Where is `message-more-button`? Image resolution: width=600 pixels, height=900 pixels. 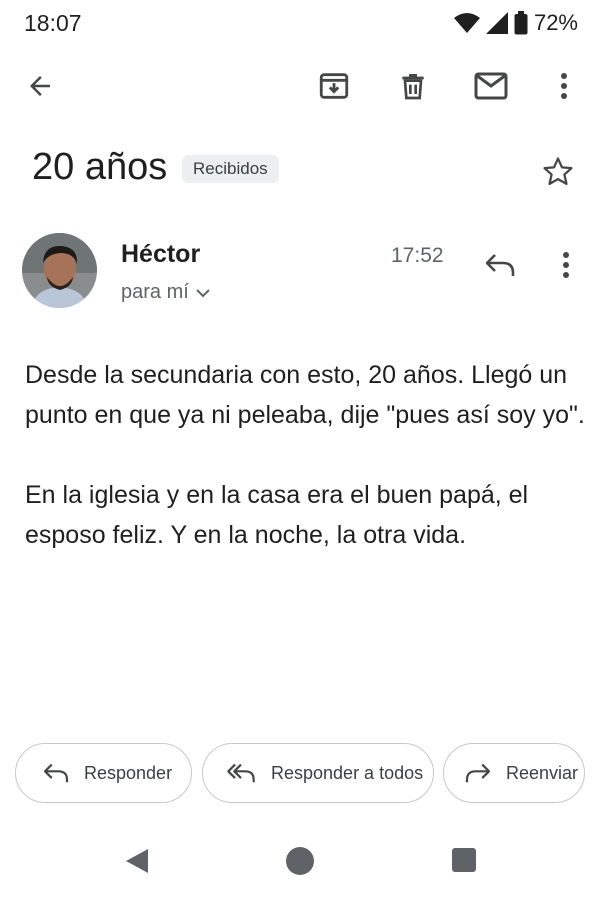
message-more-button is located at coordinates (566, 265).